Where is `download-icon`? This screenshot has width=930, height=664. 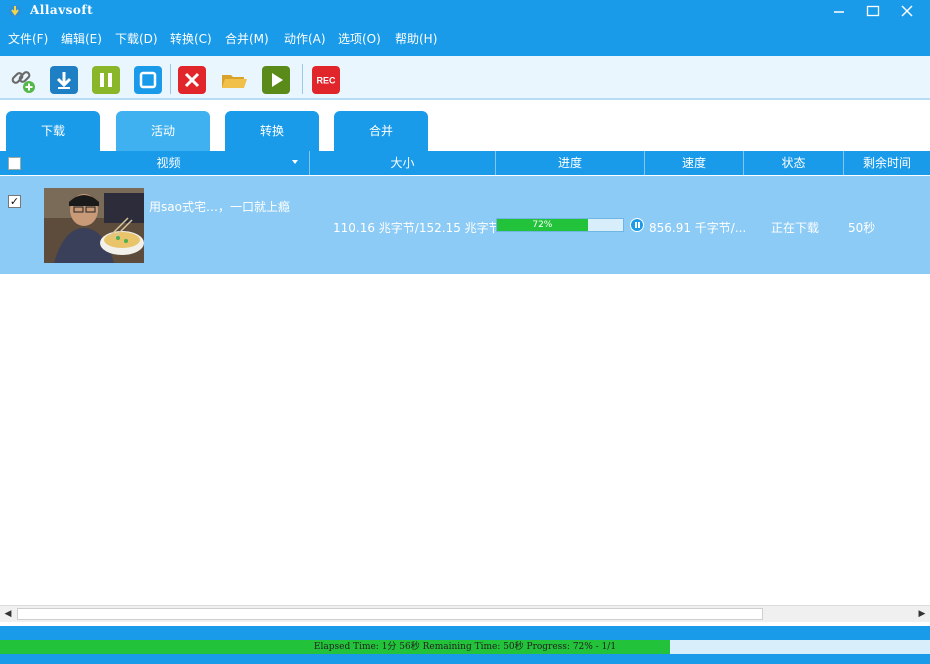 download-icon is located at coordinates (64, 80).